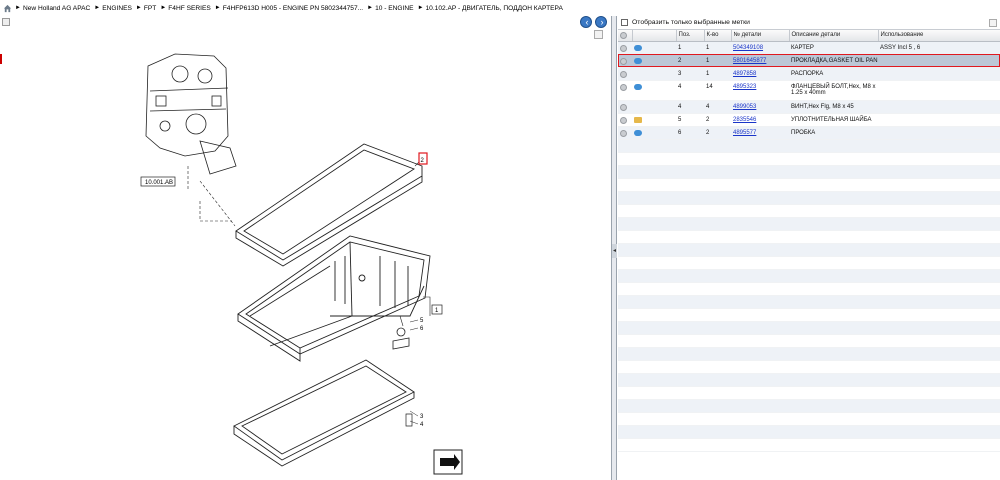 This screenshot has width=1000, height=480. What do you see at coordinates (448, 462) in the screenshot?
I see `orientation-arrow-icon` at bounding box center [448, 462].